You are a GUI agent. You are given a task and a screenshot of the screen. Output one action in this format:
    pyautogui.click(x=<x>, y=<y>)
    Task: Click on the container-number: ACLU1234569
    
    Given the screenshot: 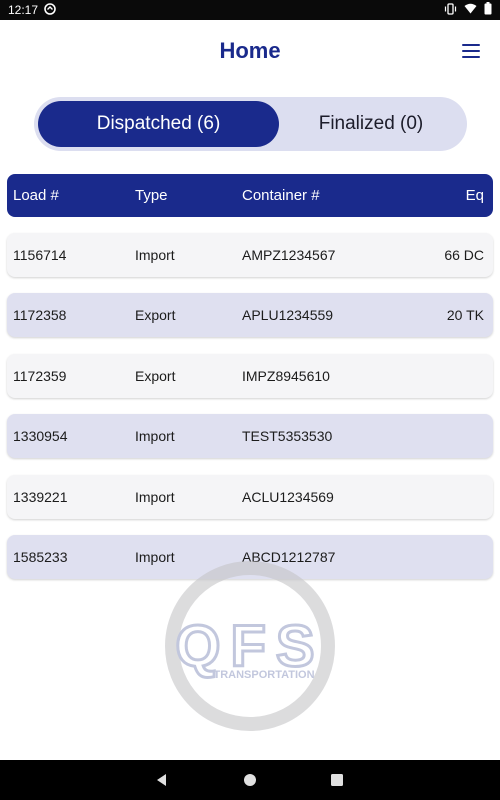 What is the action you would take?
    pyautogui.click(x=288, y=497)
    